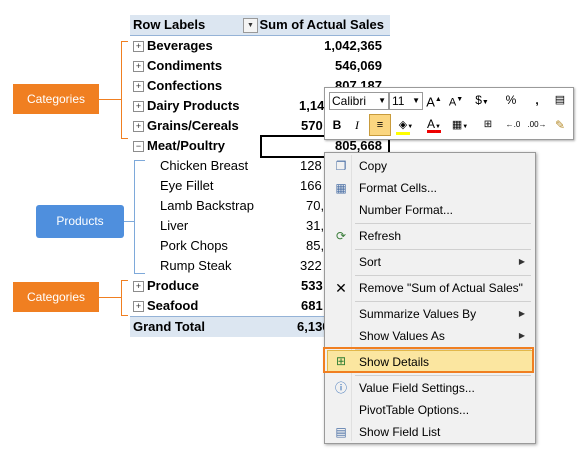  What do you see at coordinates (311, 185) in the screenshot?
I see `product-value: 166` at bounding box center [311, 185].